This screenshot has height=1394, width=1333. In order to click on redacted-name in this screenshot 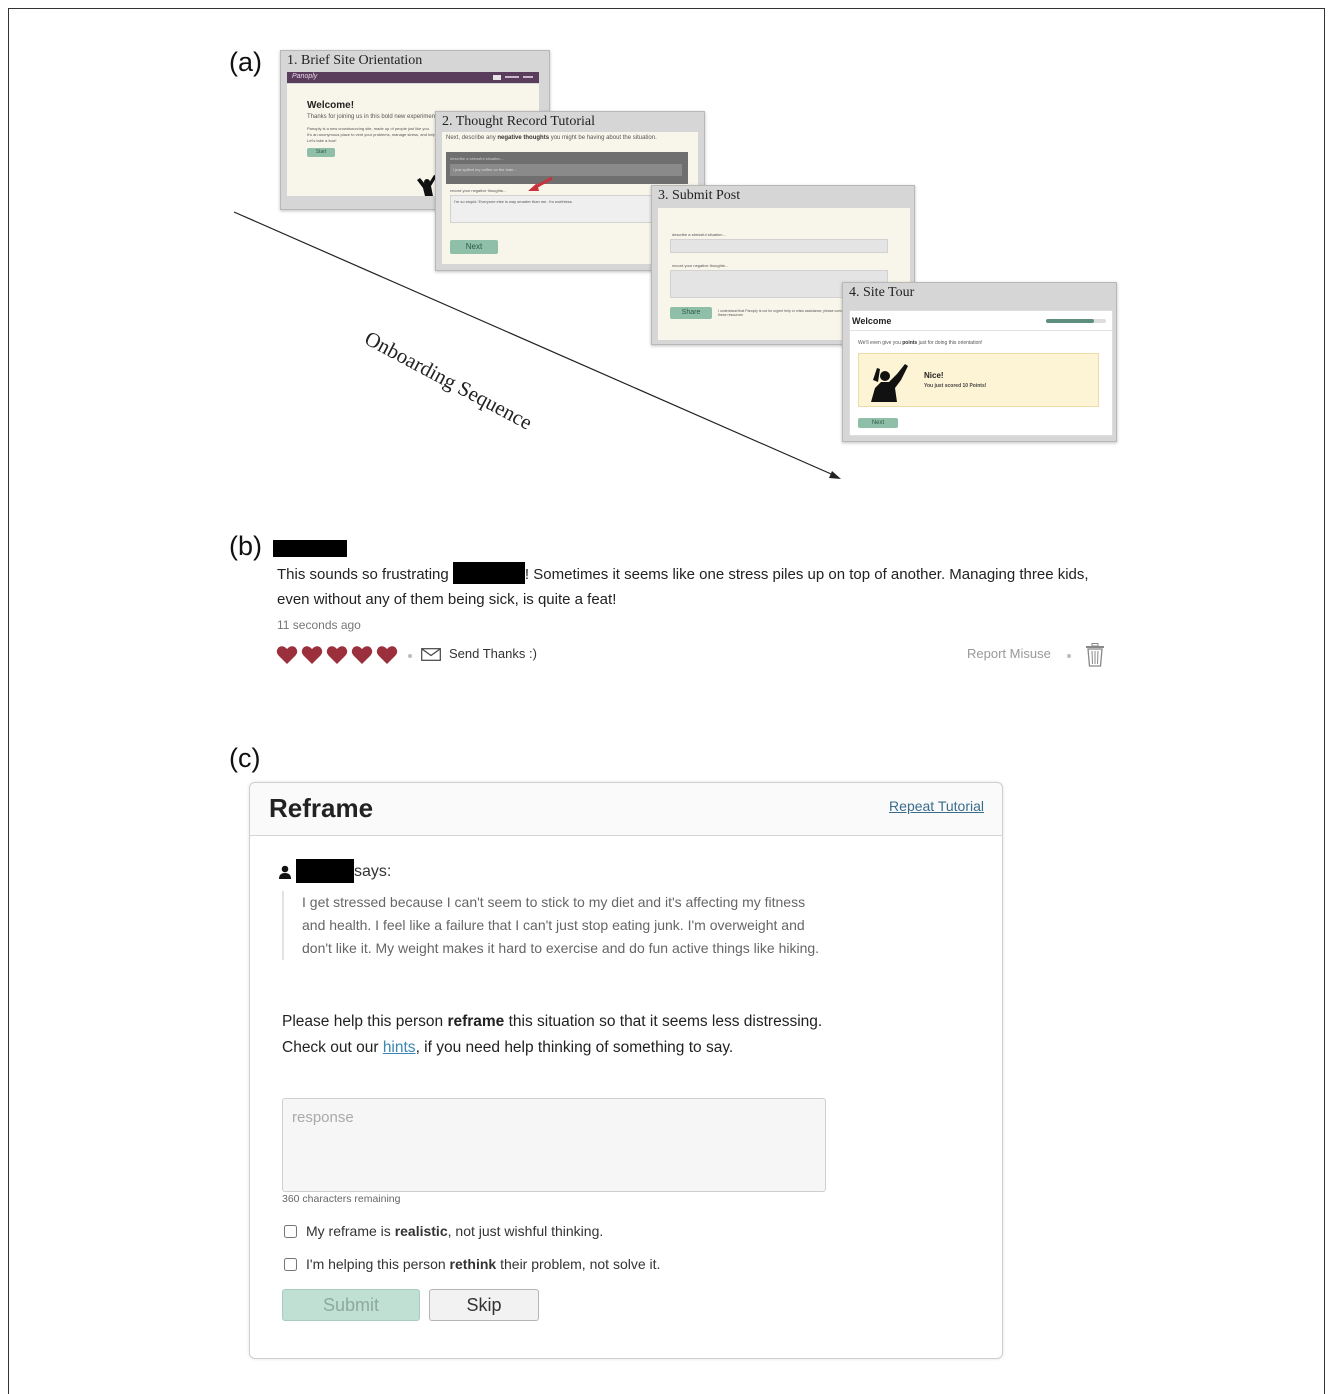, I will do `click(488, 573)`.